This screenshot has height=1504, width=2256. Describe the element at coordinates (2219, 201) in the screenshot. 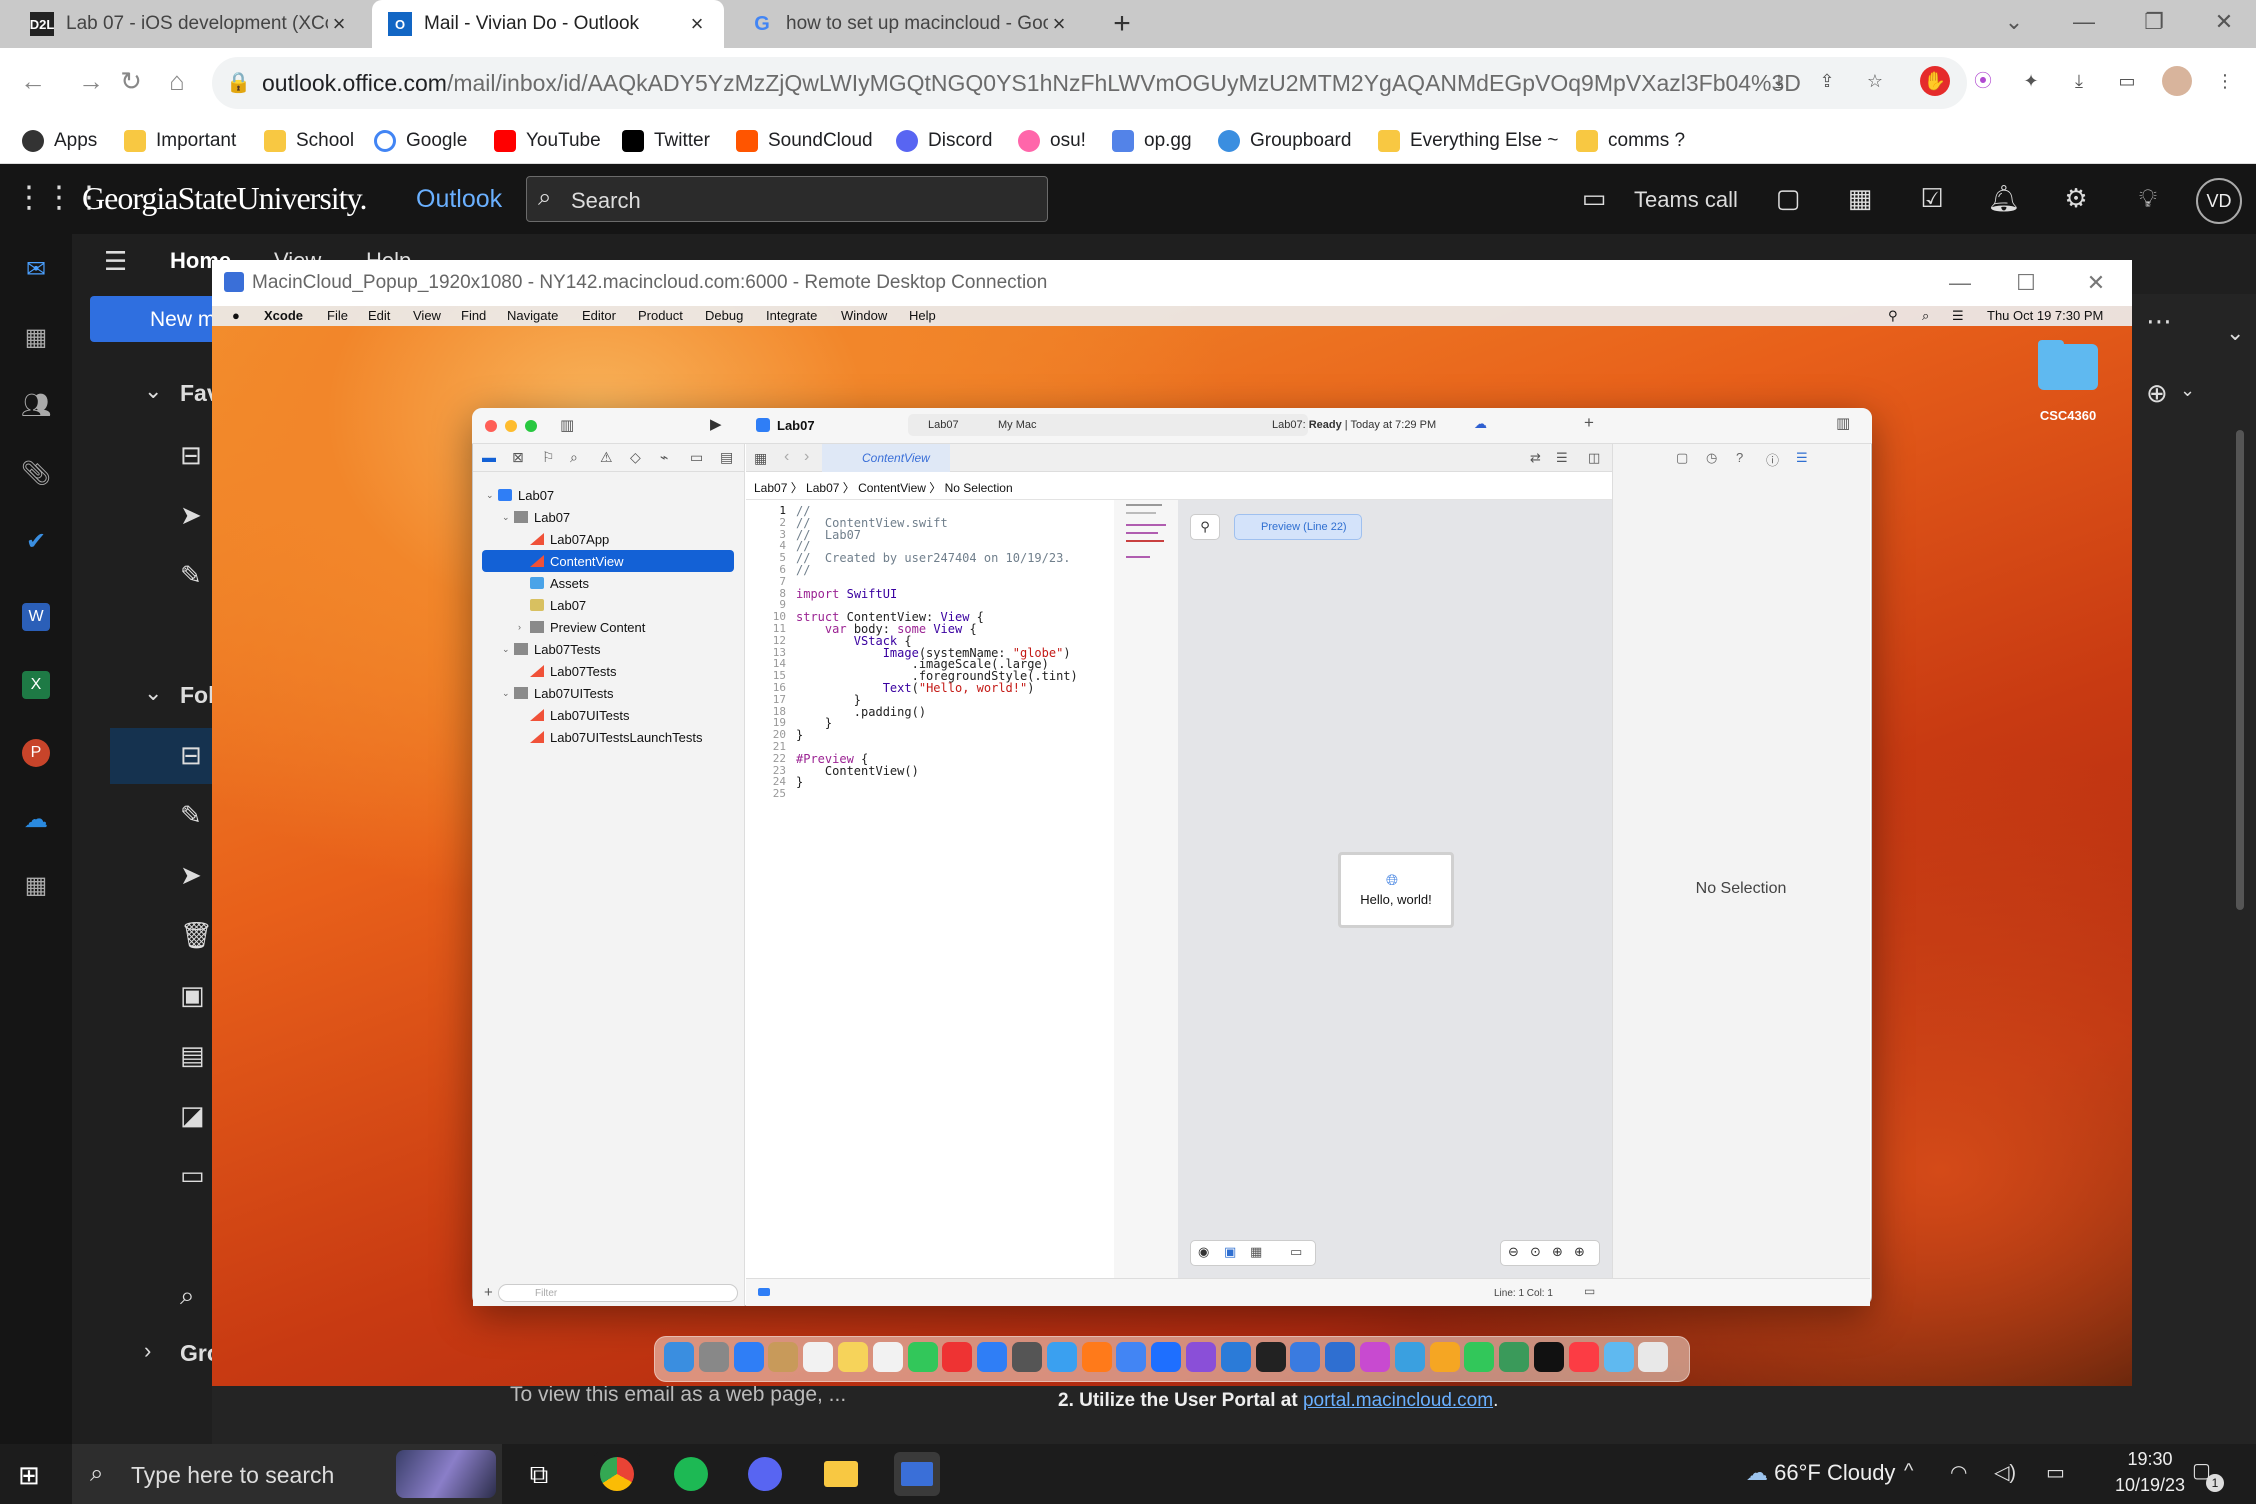

I see `avatar: VD` at that location.